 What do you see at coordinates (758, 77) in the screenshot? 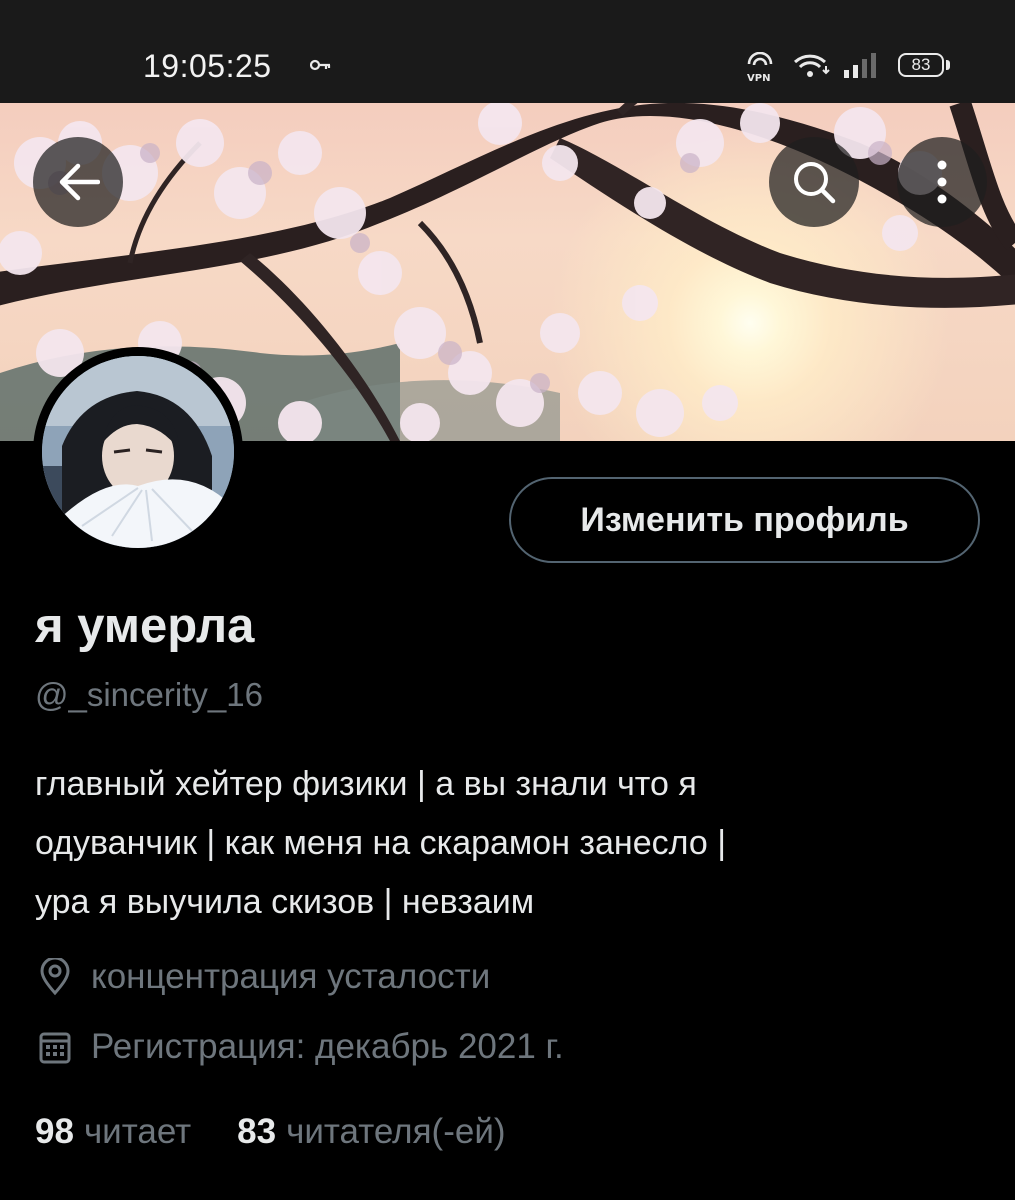
I see `svg-text: VPN` at bounding box center [758, 77].